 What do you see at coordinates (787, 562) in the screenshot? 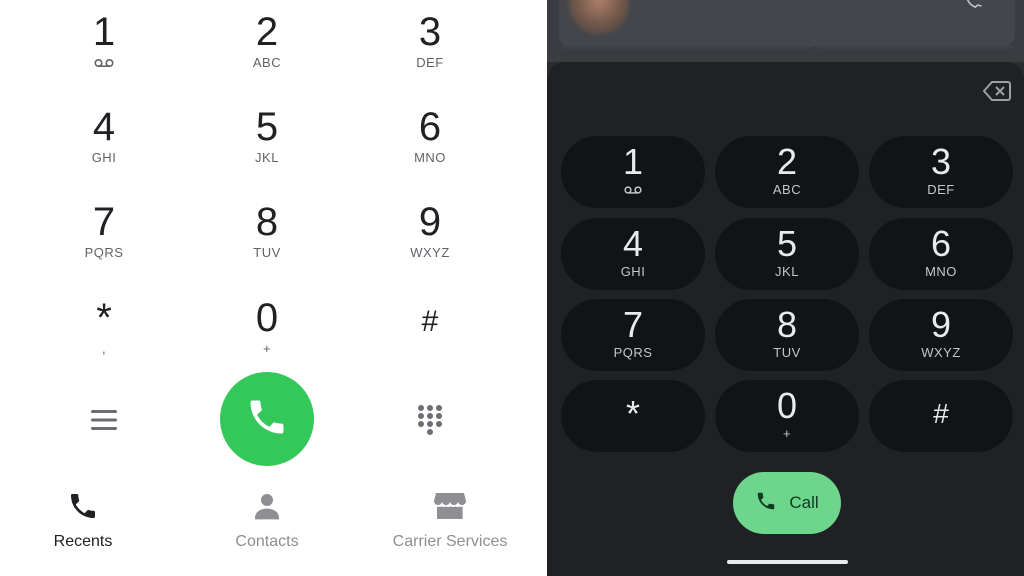
I see `home-indicator` at bounding box center [787, 562].